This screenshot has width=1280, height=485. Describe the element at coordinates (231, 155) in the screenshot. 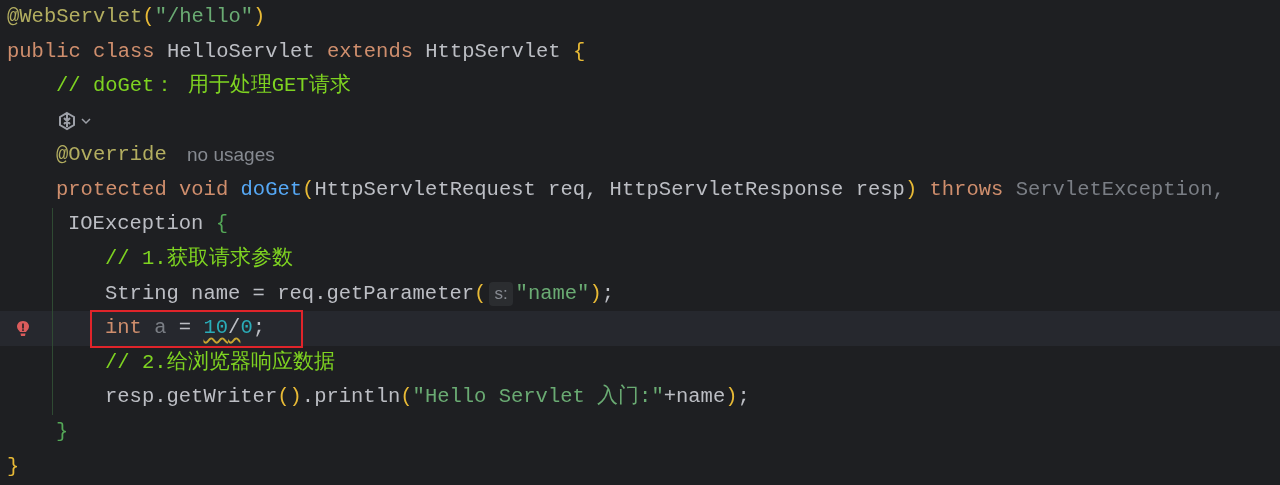

I see `usages-hint: no usages` at that location.